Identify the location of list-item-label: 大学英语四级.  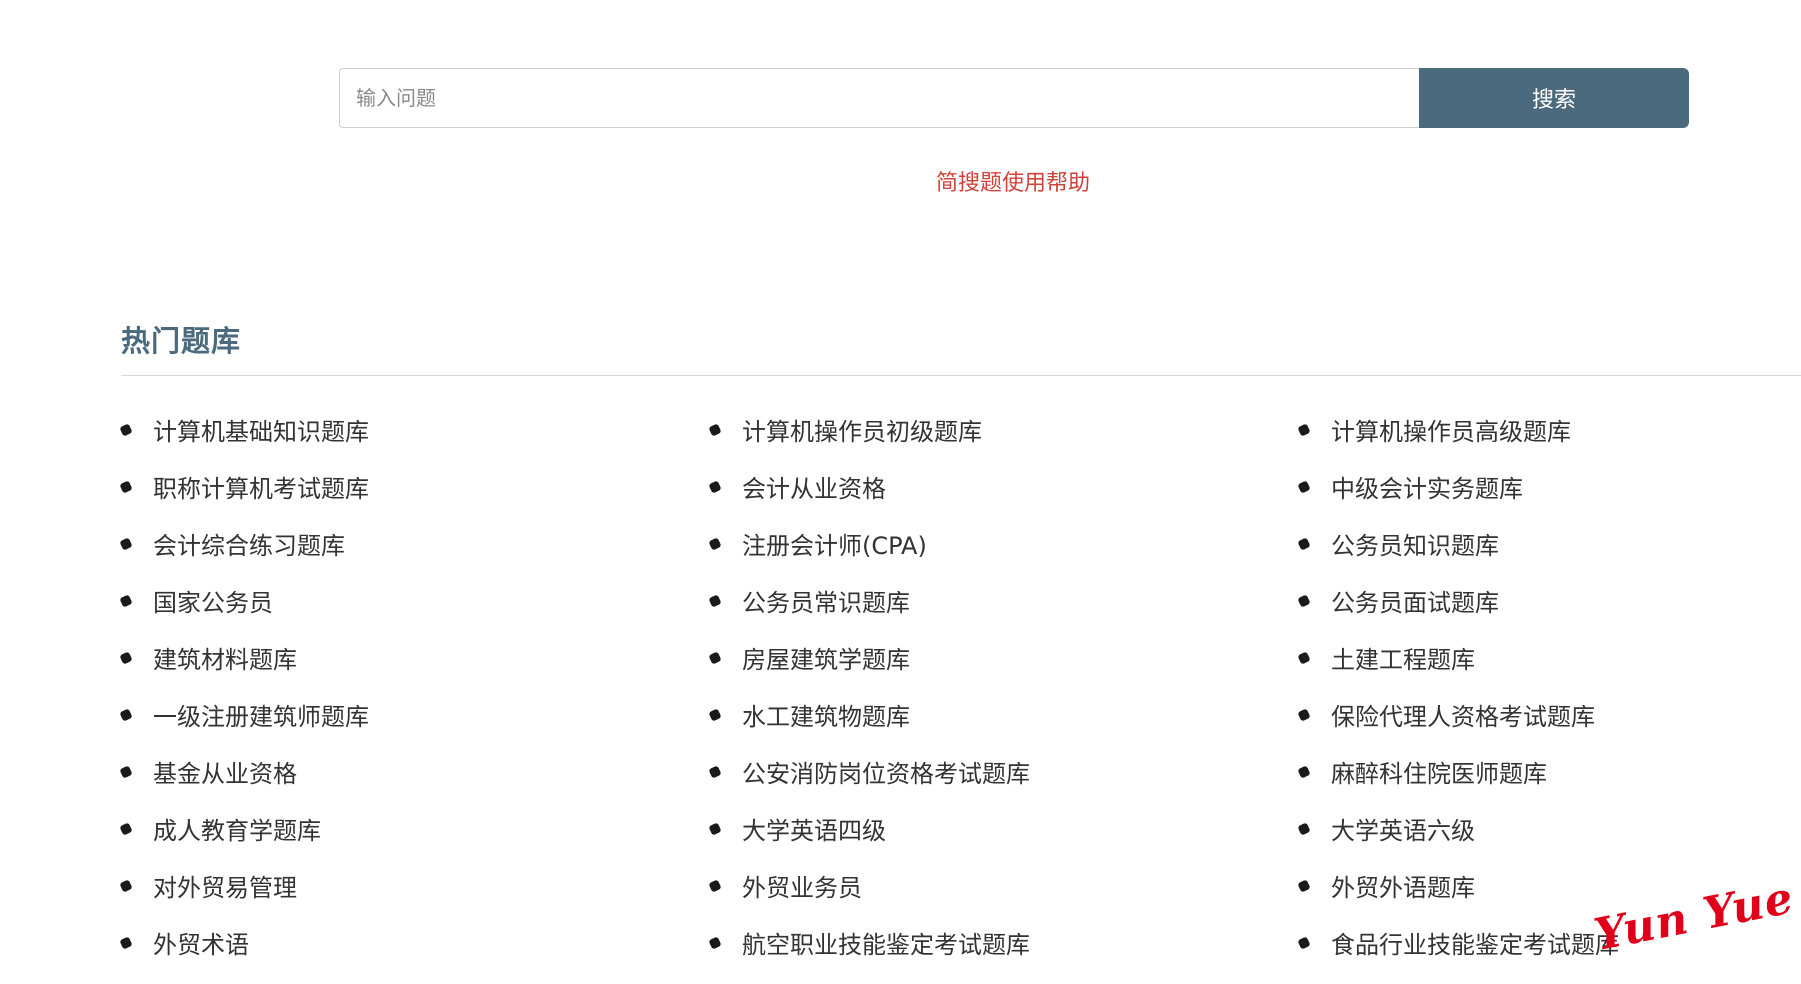
(814, 831).